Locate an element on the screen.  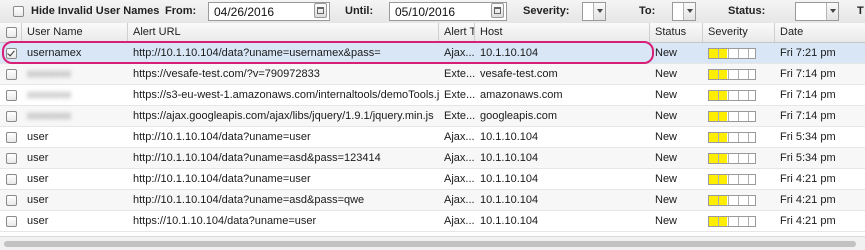
until-calendar-icon is located at coordinates (497, 10).